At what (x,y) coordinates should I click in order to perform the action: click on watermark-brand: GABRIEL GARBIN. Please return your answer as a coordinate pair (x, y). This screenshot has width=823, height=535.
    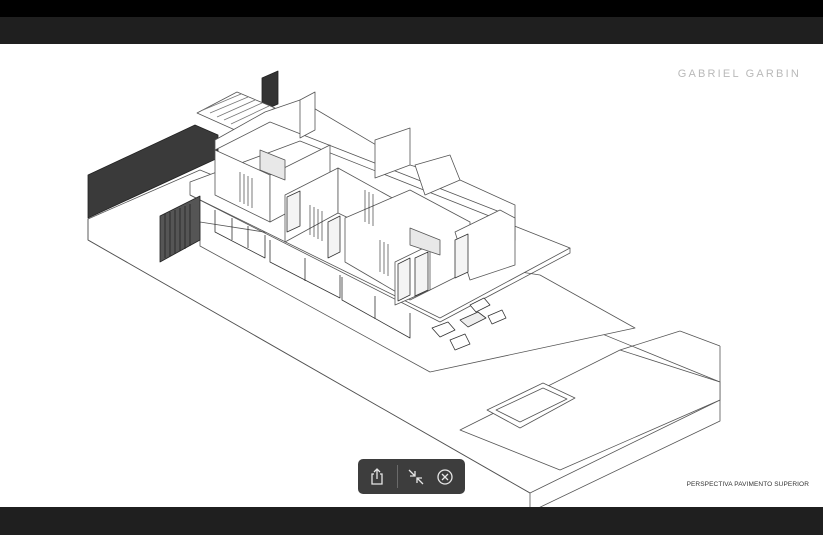
    Looking at the image, I should click on (739, 74).